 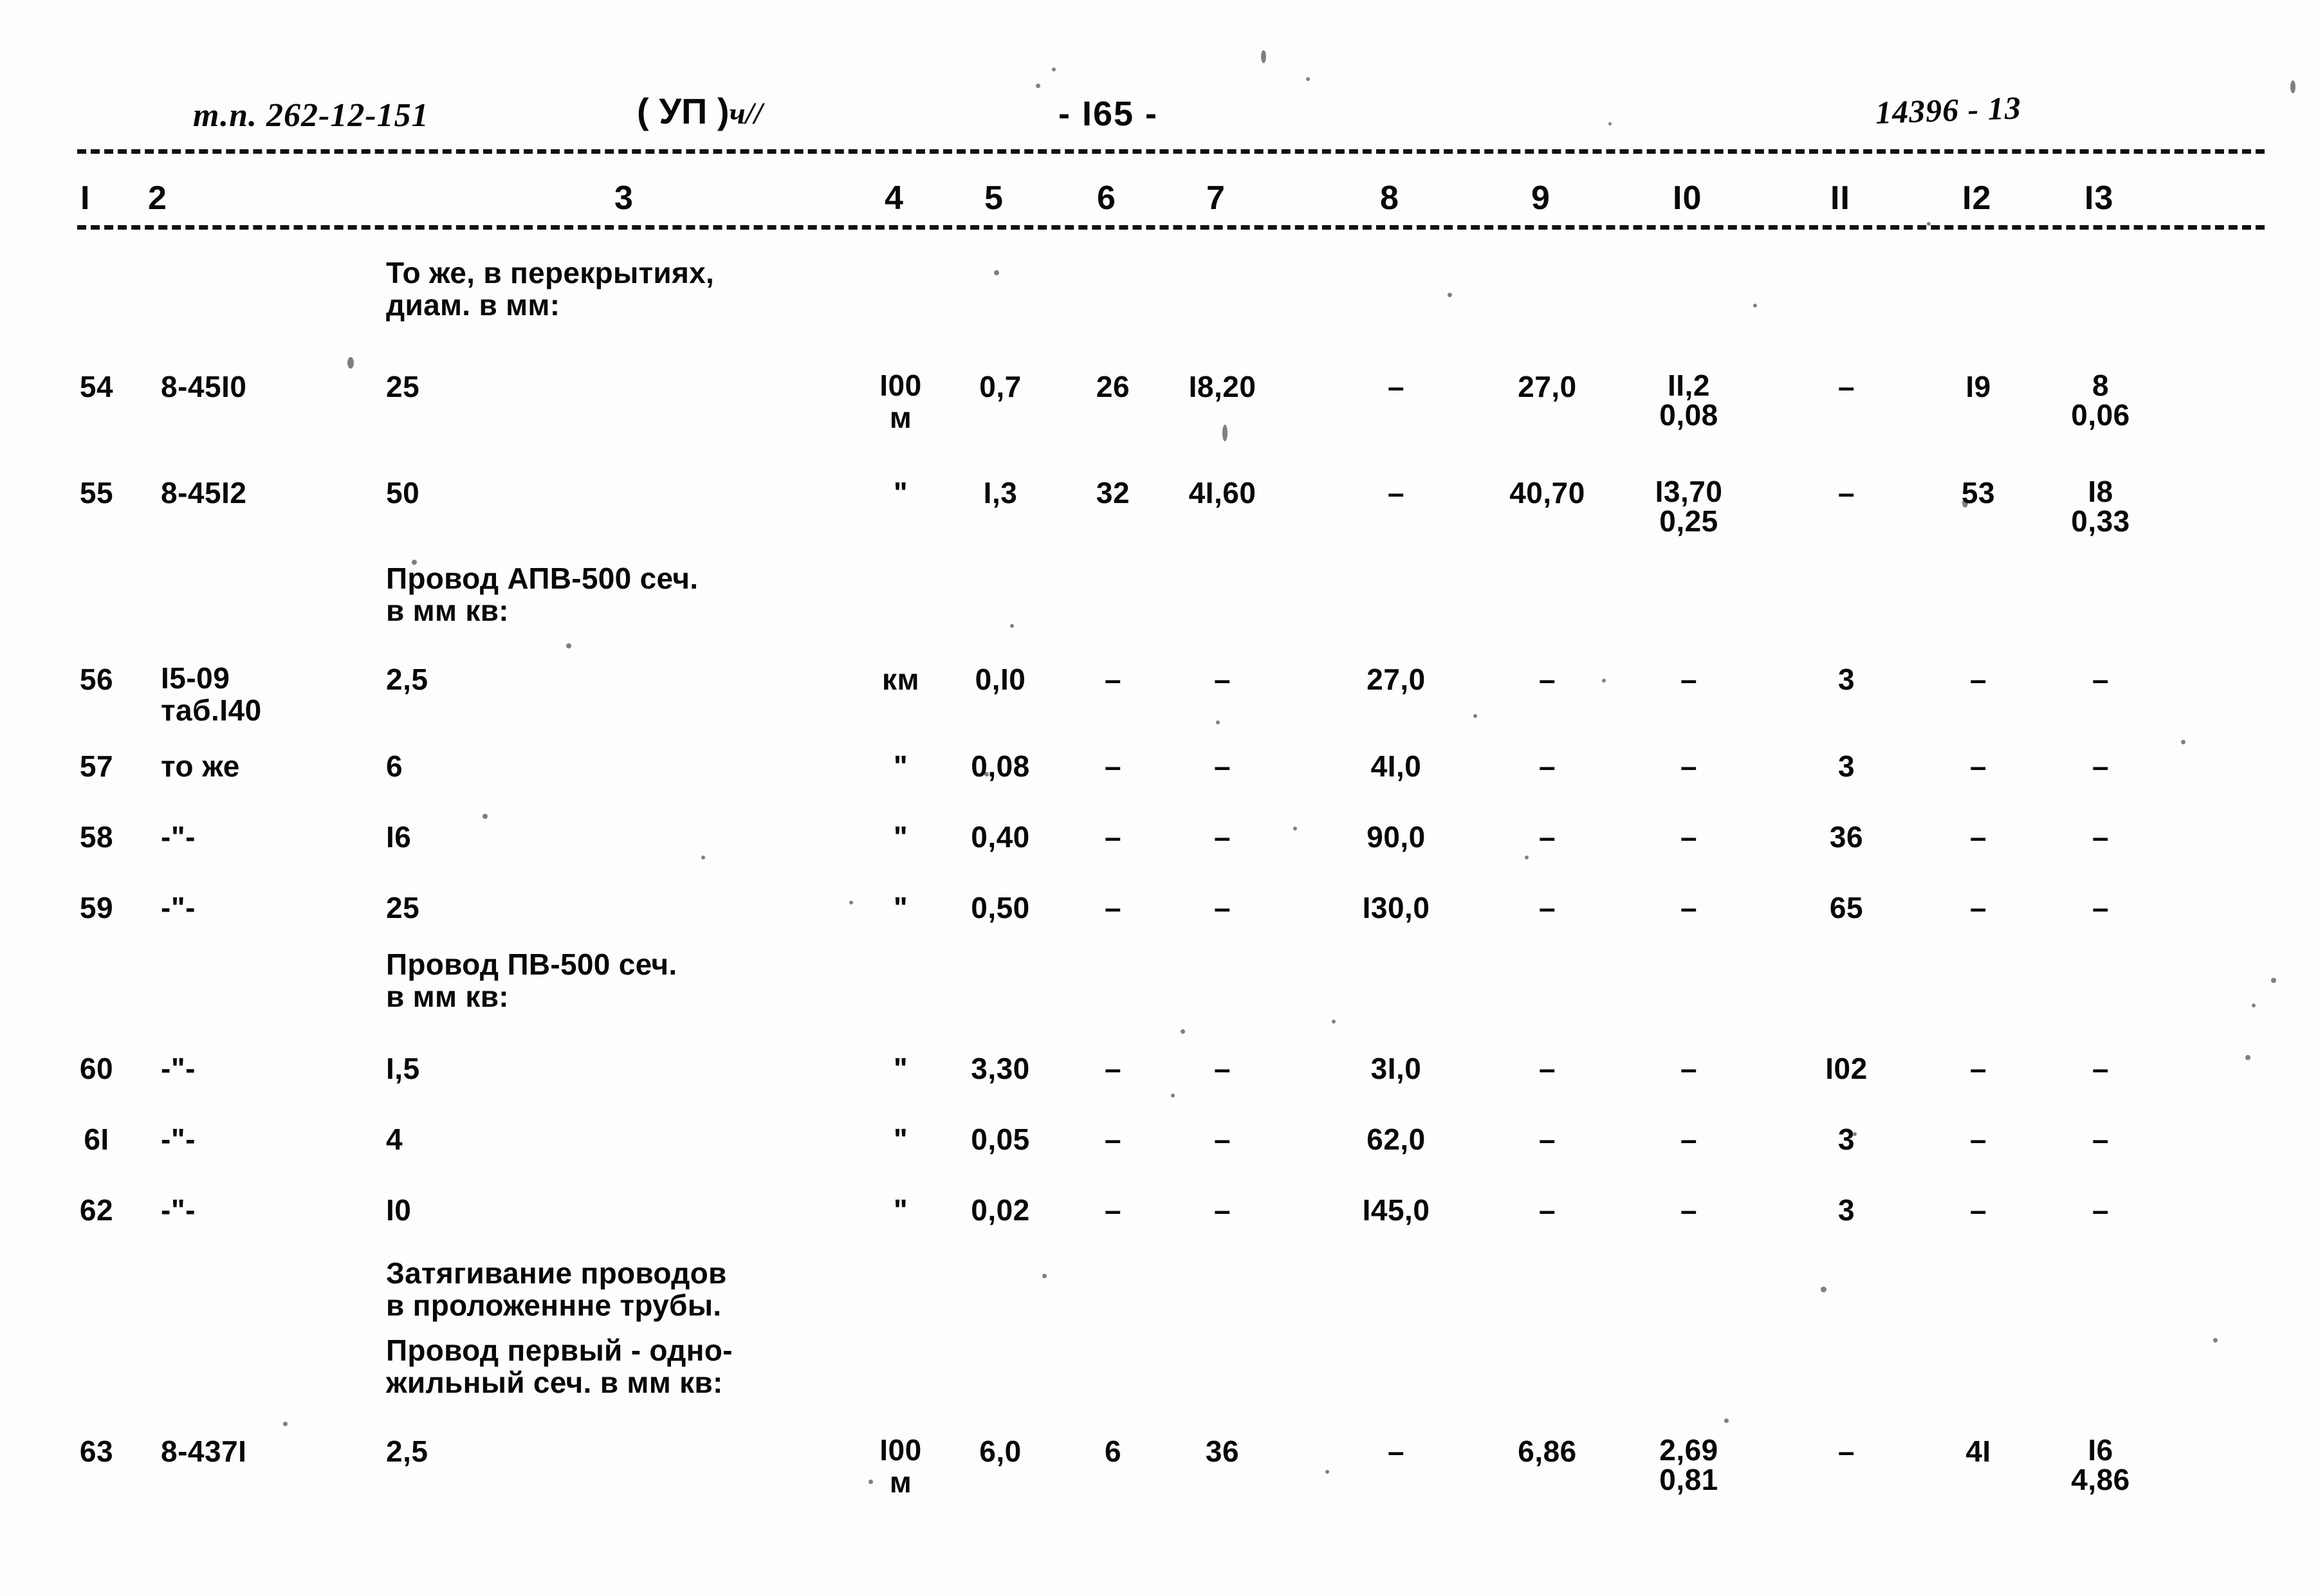 I want to click on value-primary: Провод АПВ-500 сеч., so click(x=542, y=578).